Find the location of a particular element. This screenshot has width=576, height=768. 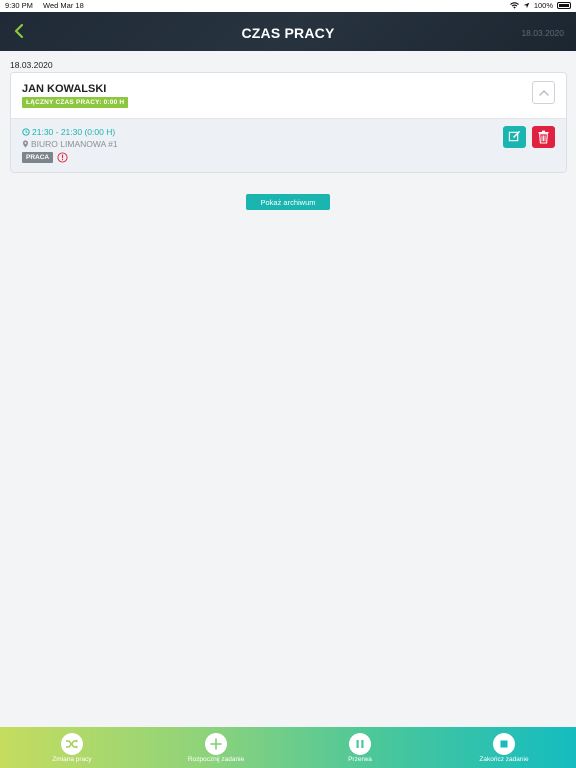

wifi-icon is located at coordinates (514, 5).